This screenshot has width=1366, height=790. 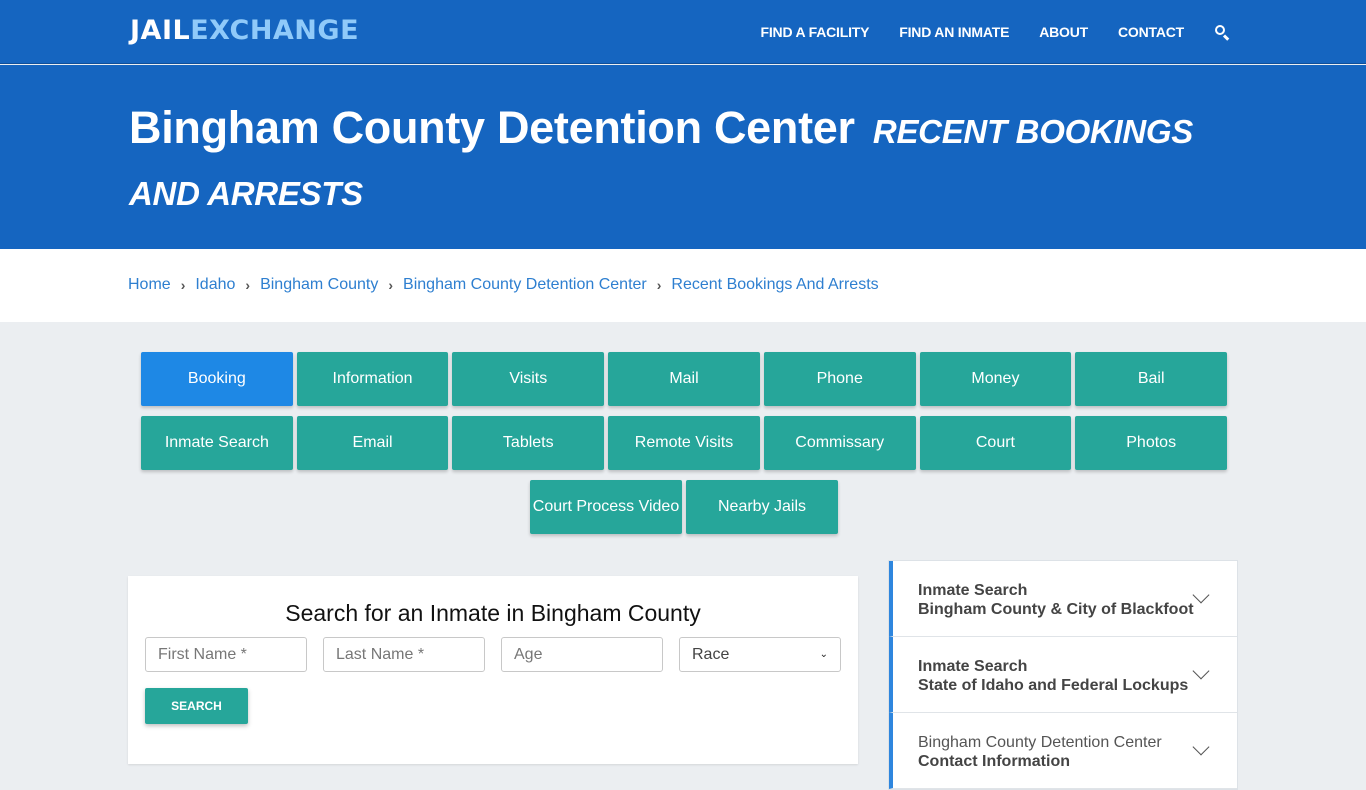 I want to click on search-icon, so click(x=1222, y=32).